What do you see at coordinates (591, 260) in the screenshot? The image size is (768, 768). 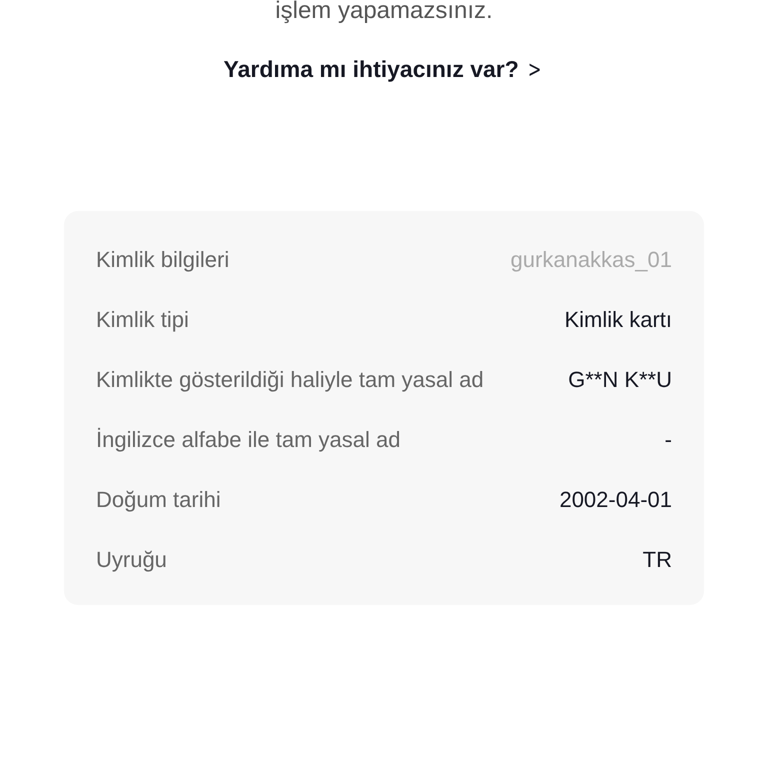 I see `field-value: gurkanakkas_01` at bounding box center [591, 260].